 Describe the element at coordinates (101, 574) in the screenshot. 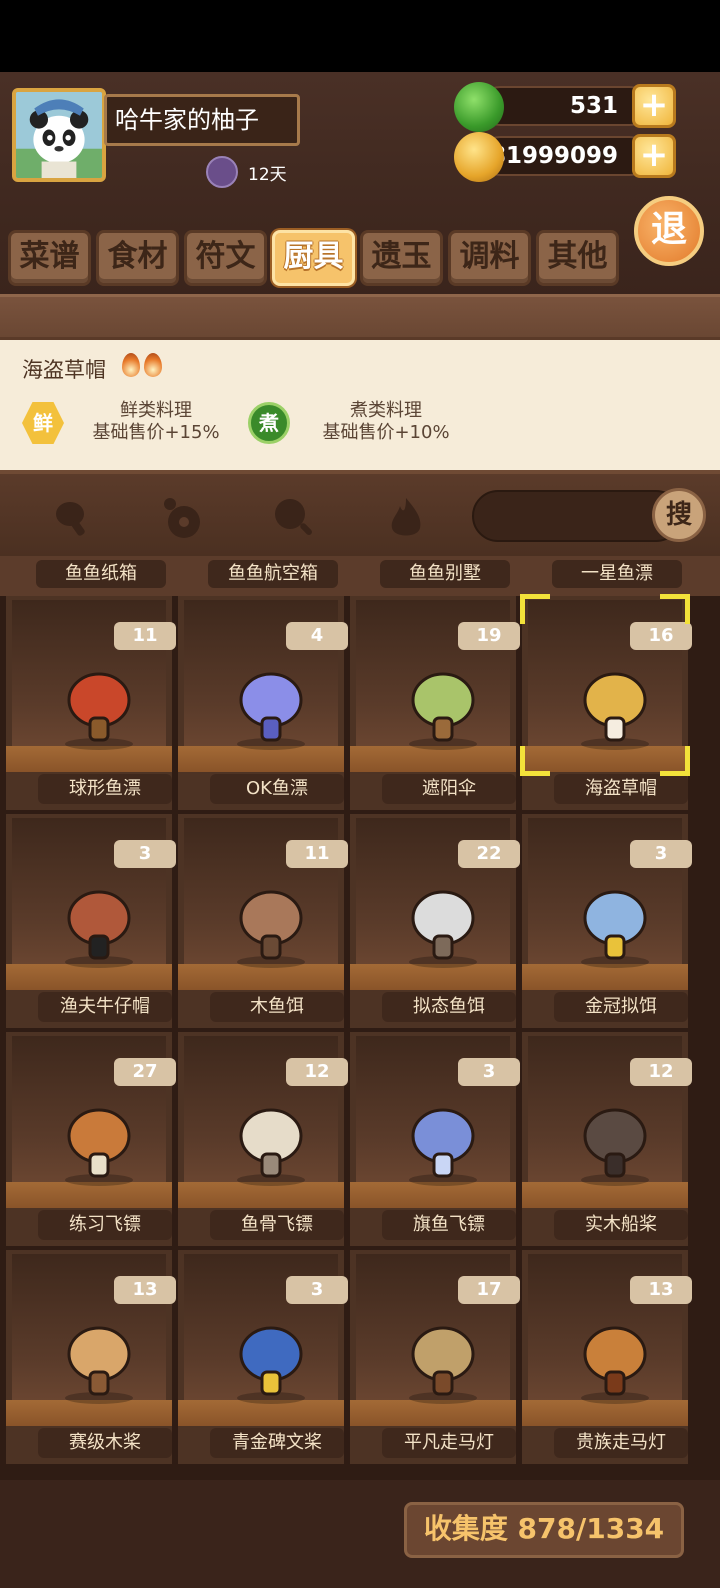

I see `partial-item-label: 鱼鱼纸箱` at that location.